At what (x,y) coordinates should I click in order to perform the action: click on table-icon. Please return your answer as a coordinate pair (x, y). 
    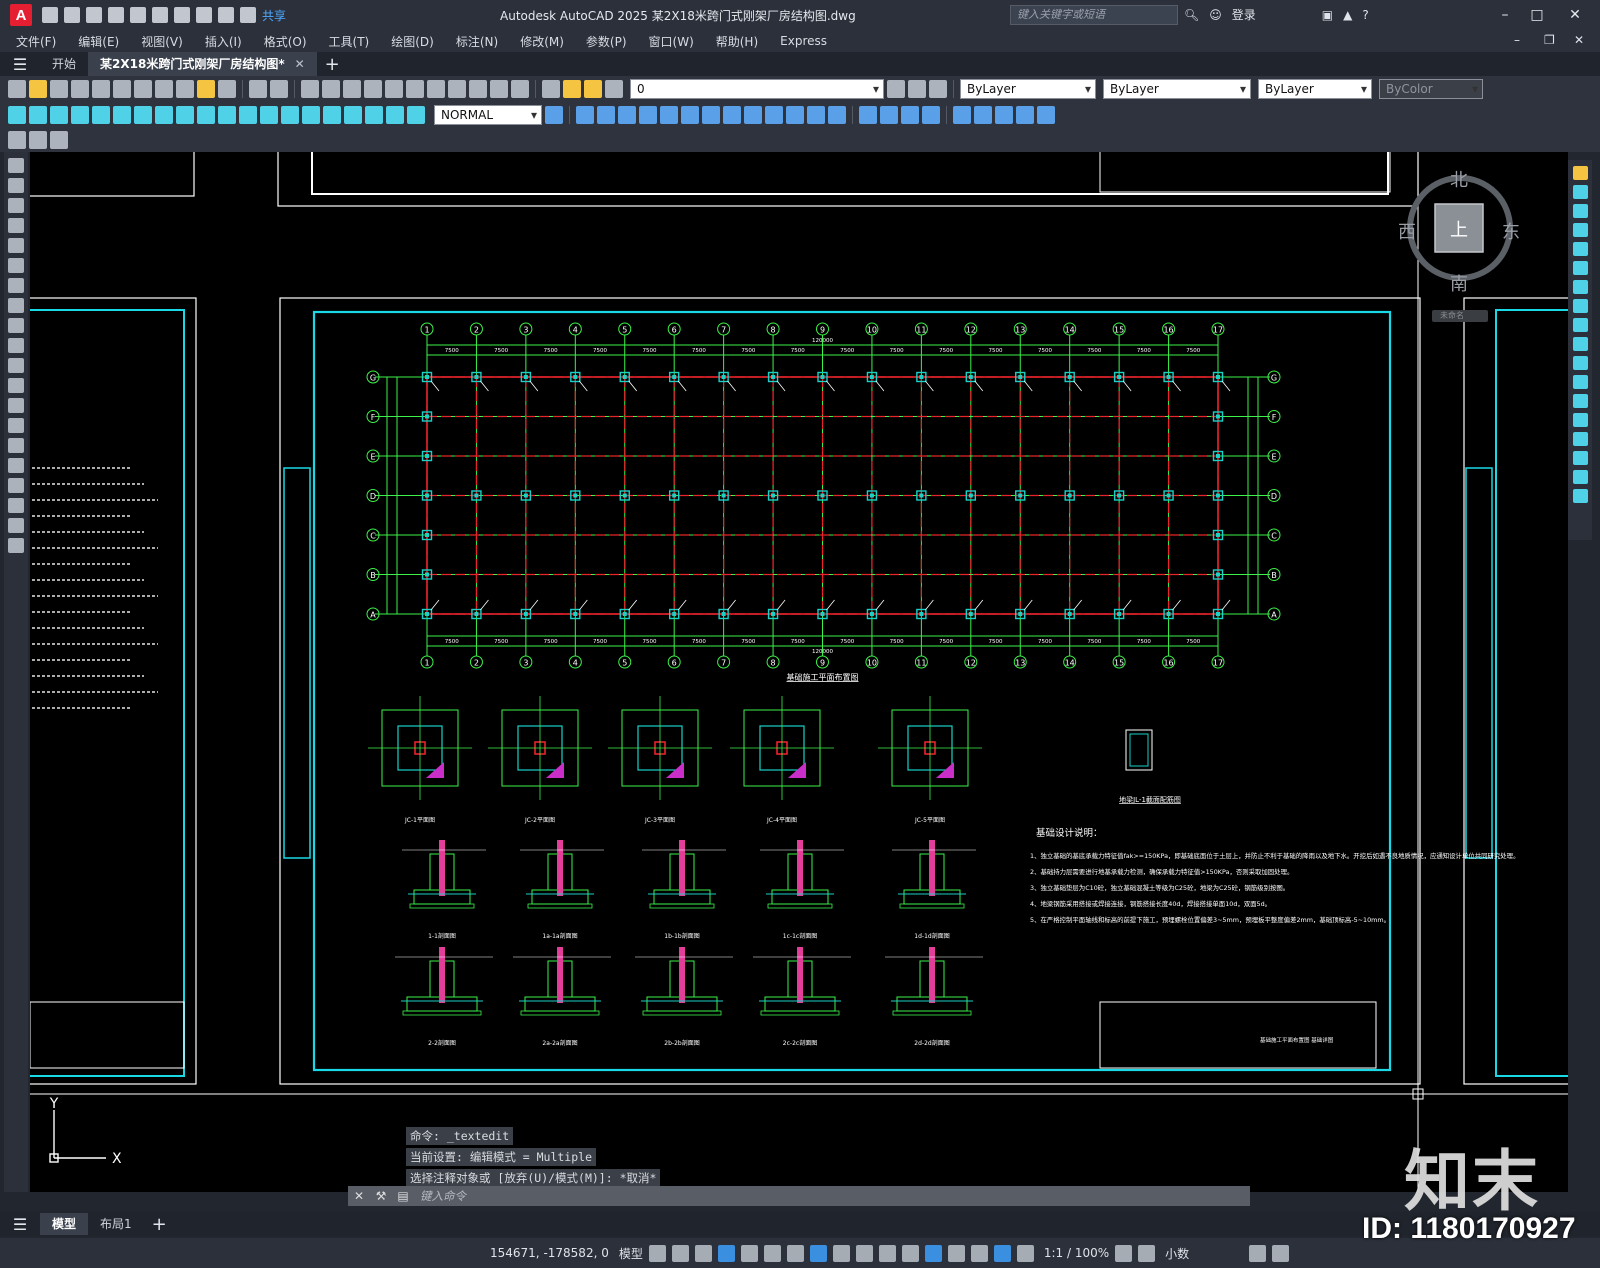
    Looking at the image, I should click on (16, 505).